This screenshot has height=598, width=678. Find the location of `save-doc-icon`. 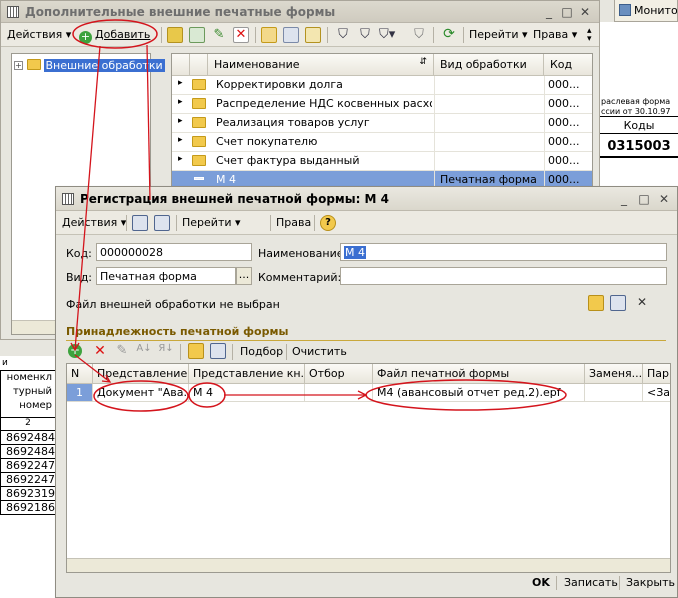

save-doc-icon is located at coordinates (140, 223).